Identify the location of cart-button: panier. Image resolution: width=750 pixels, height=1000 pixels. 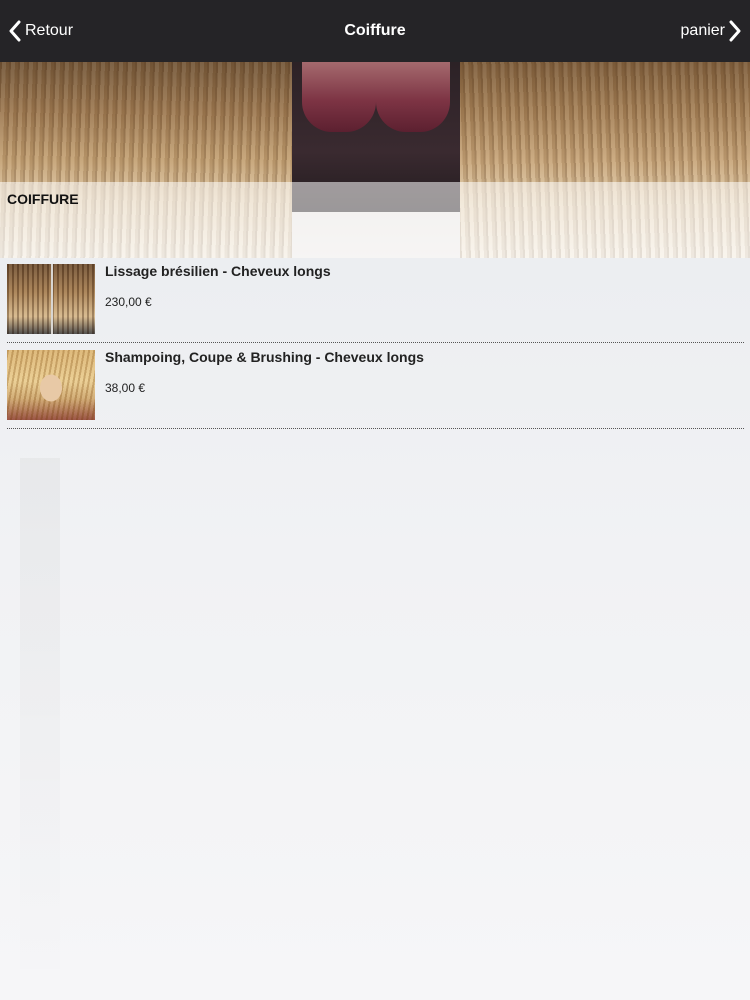
(711, 31).